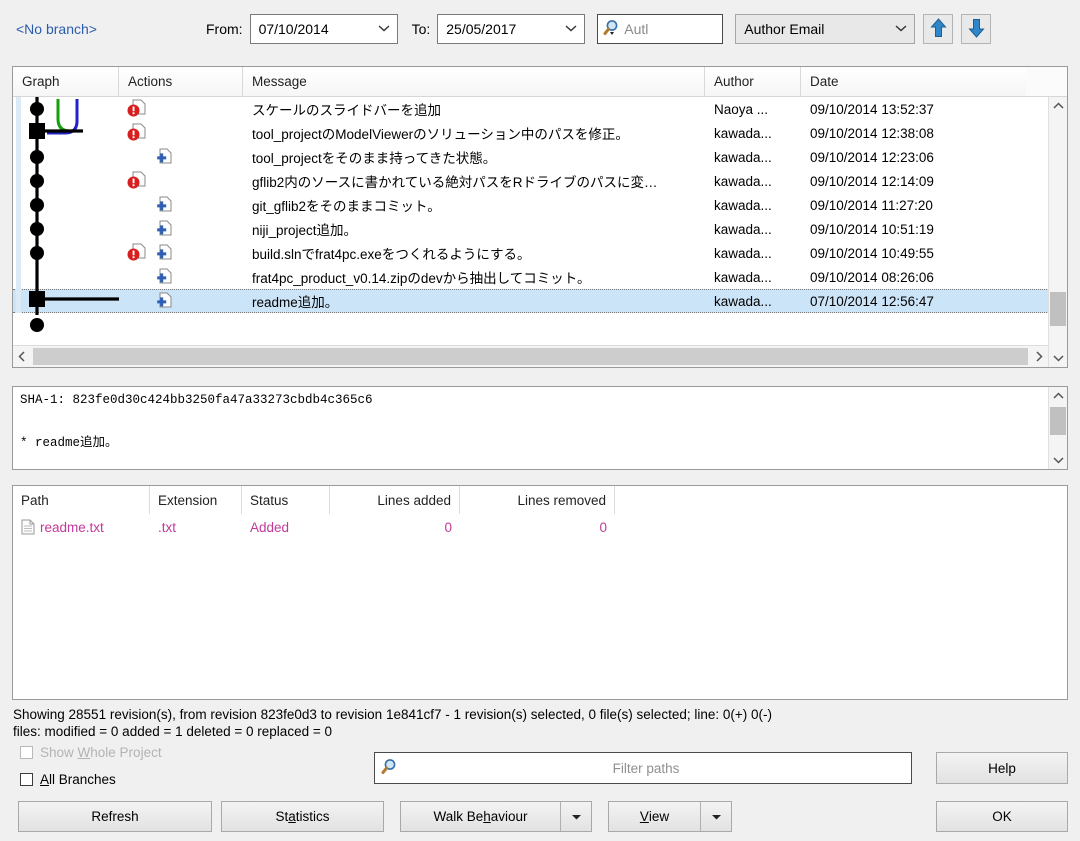 The width and height of the screenshot is (1080, 841). What do you see at coordinates (872, 229) in the screenshot?
I see `row-date: 09/10/2014 10:51:19` at bounding box center [872, 229].